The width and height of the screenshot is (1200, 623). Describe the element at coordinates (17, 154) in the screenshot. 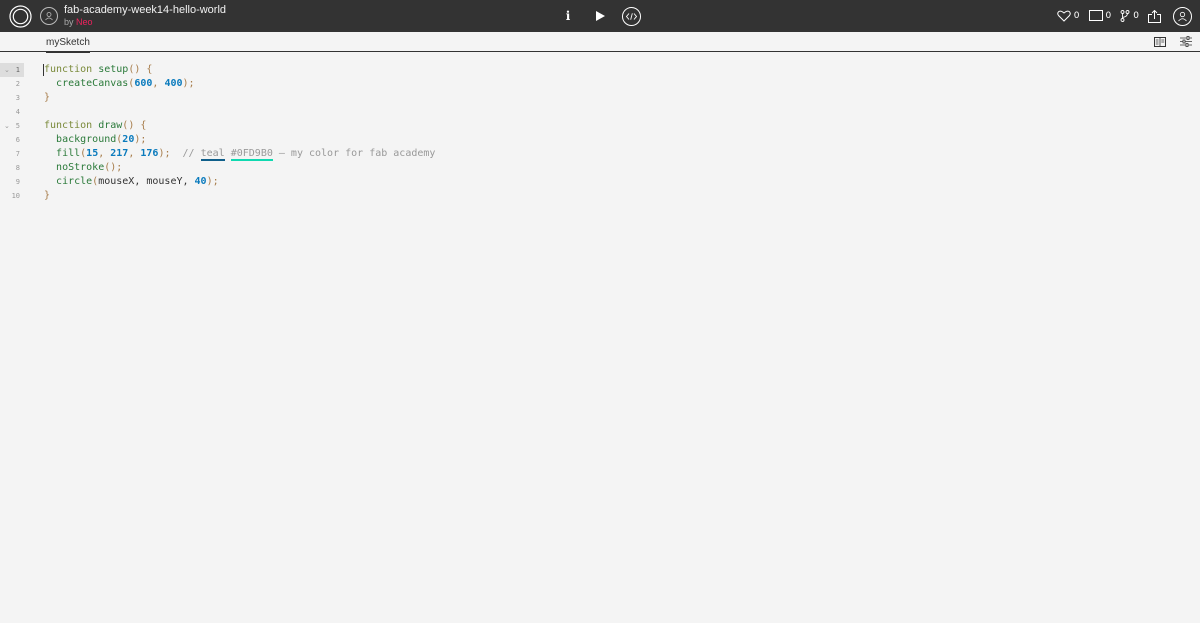

I see `line-number-text: 7` at that location.